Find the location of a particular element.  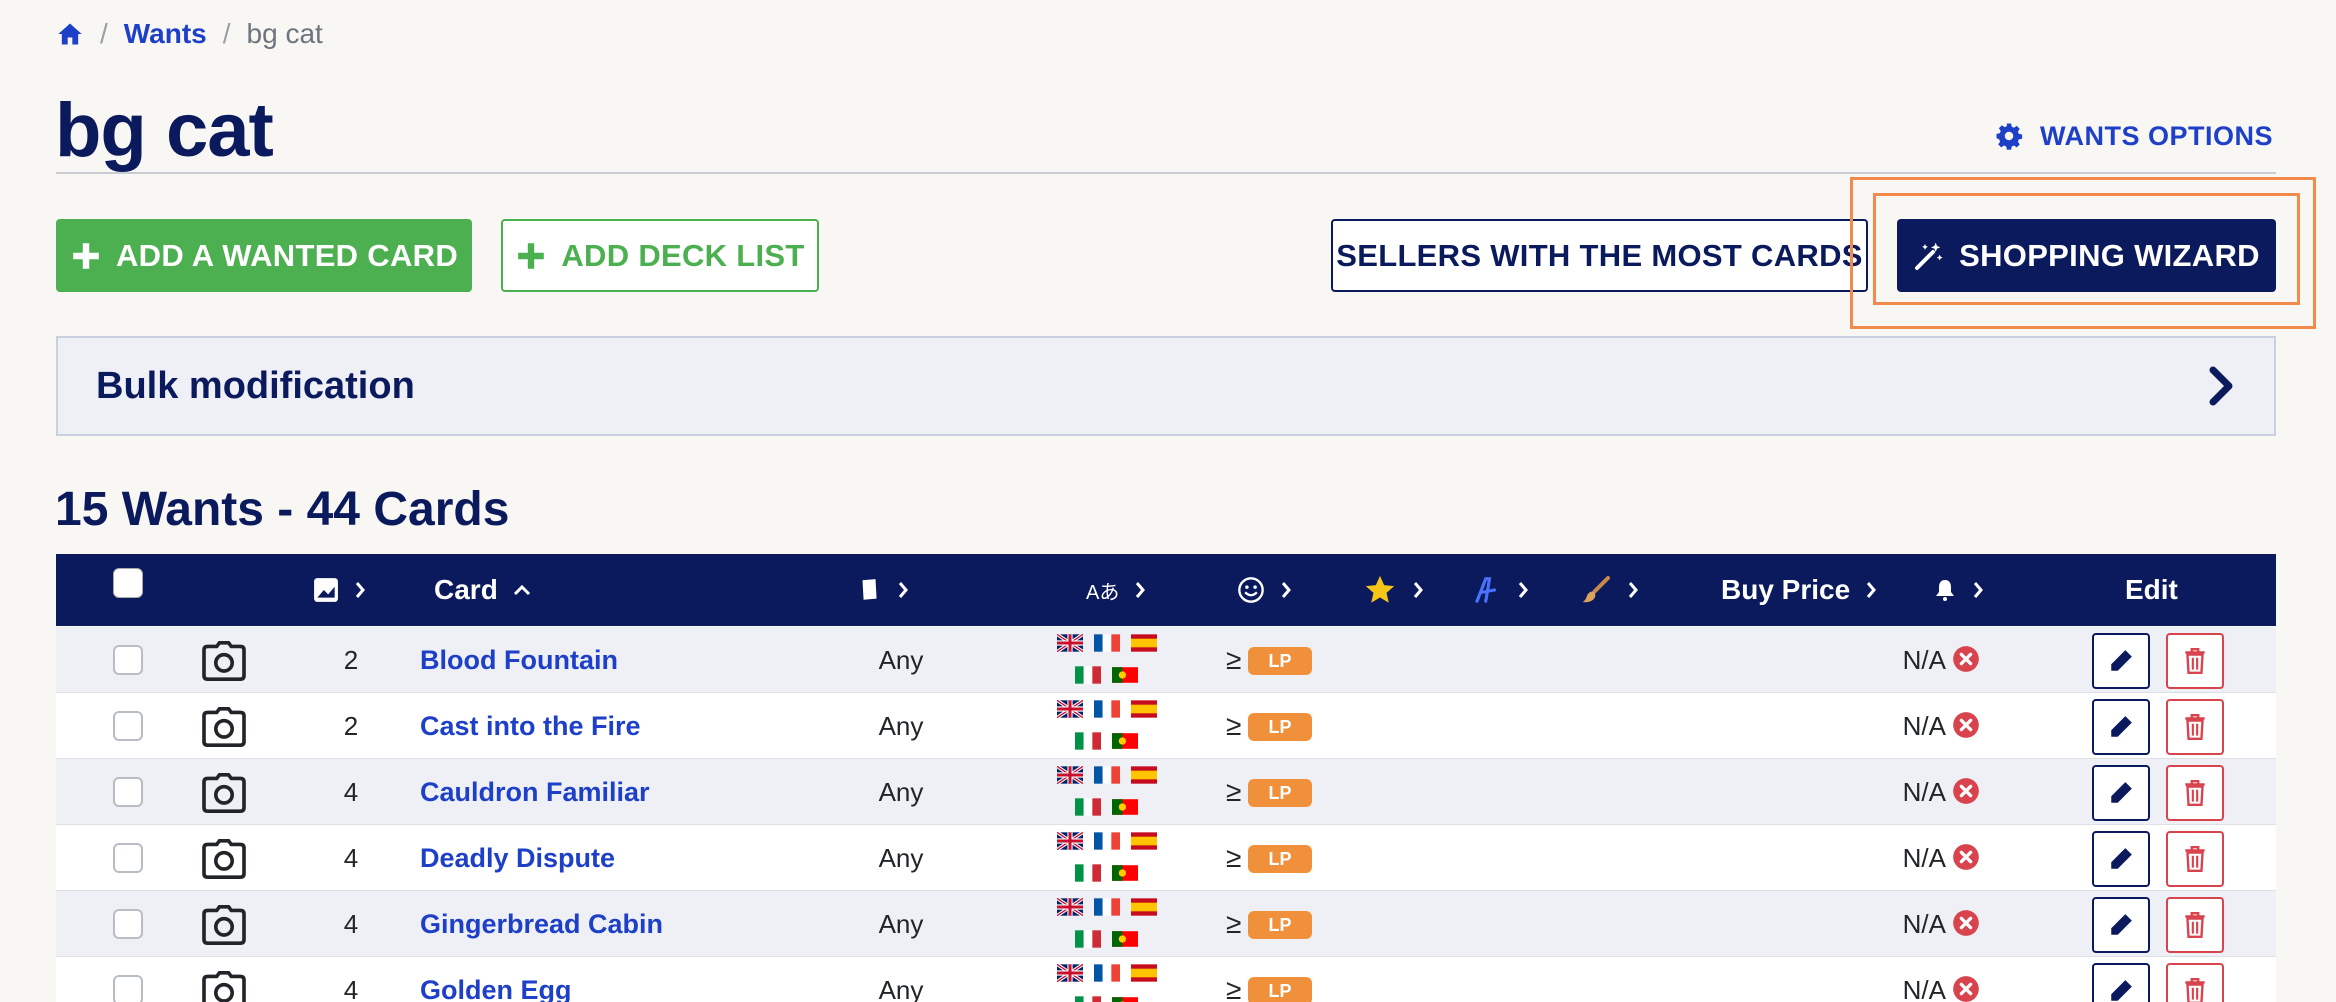

card-name-link: Cauldron Familiar is located at coordinates (535, 792).